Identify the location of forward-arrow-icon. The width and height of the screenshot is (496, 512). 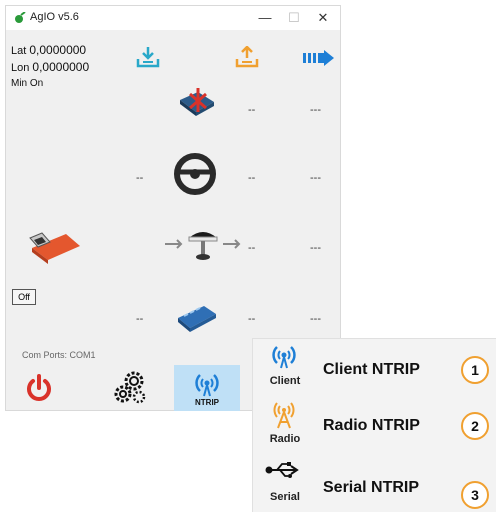
(319, 58).